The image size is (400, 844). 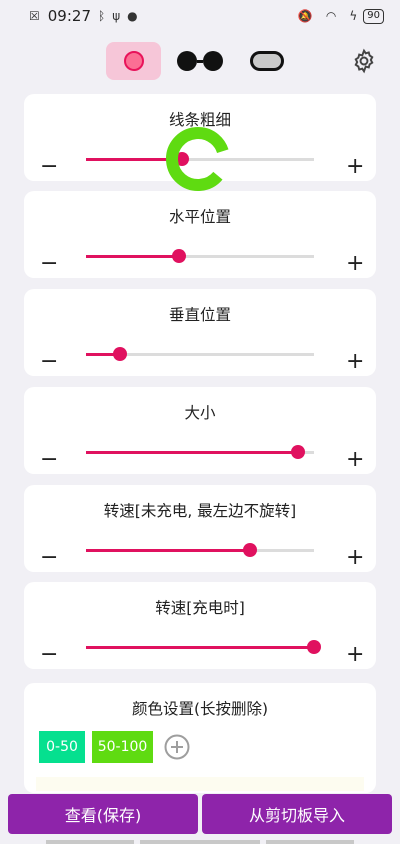 What do you see at coordinates (200, 528) in the screenshot?
I see `slider-card-speed-uncharged: 转速[未充电, 最左边不旋转] − +` at bounding box center [200, 528].